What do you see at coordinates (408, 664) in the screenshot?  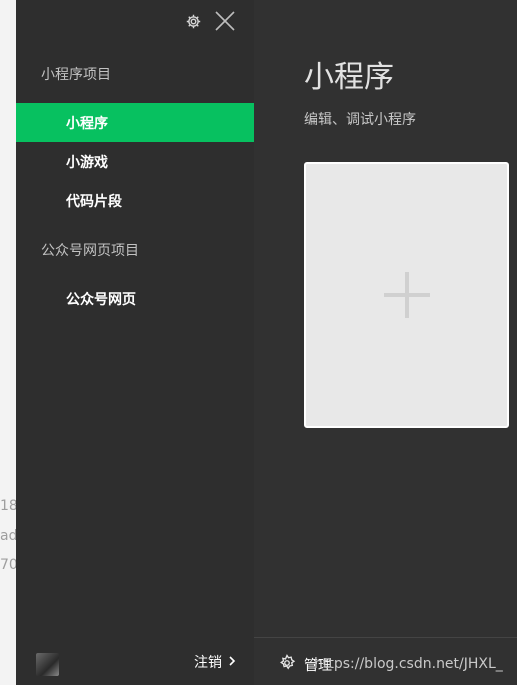 I see `watermark-text: https://blog.csdn.net/JHXL_` at bounding box center [408, 664].